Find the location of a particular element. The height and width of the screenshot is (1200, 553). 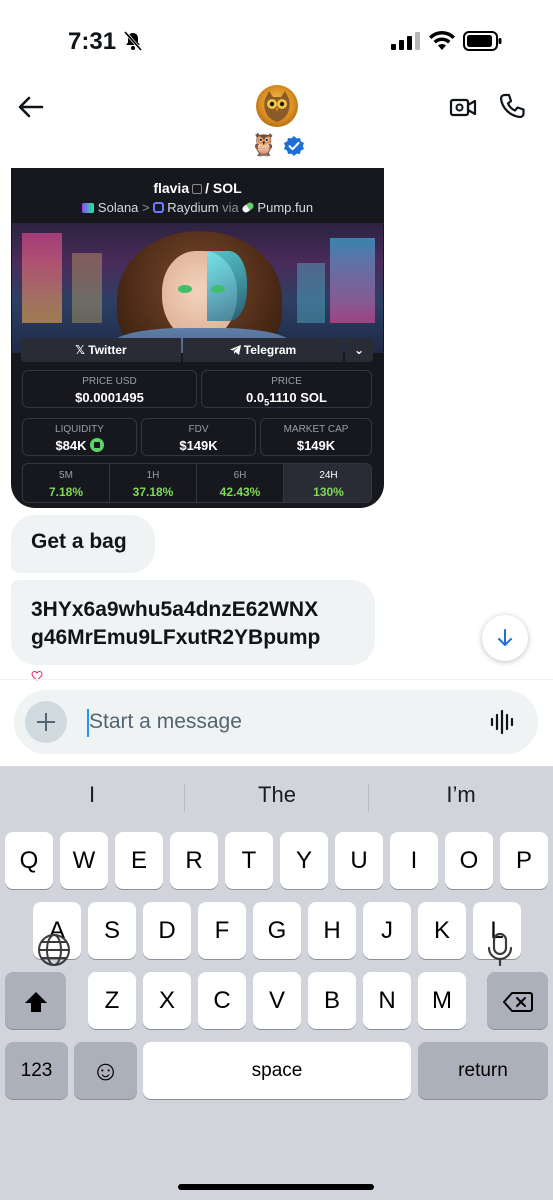

stat-label: FDV is located at coordinates (198, 429).